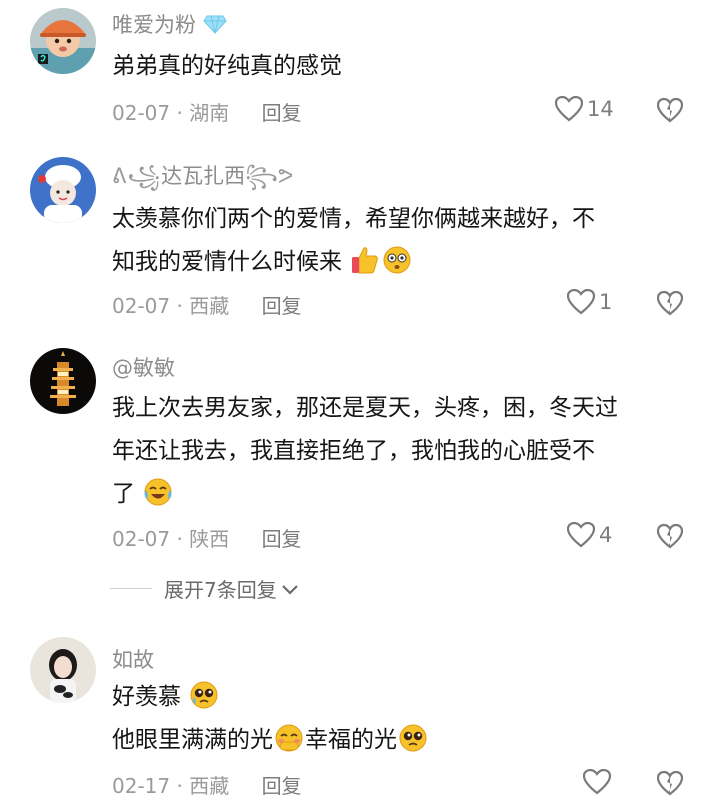  What do you see at coordinates (220, 590) in the screenshot?
I see `expand-replies-label: 展开7条回复` at bounding box center [220, 590].